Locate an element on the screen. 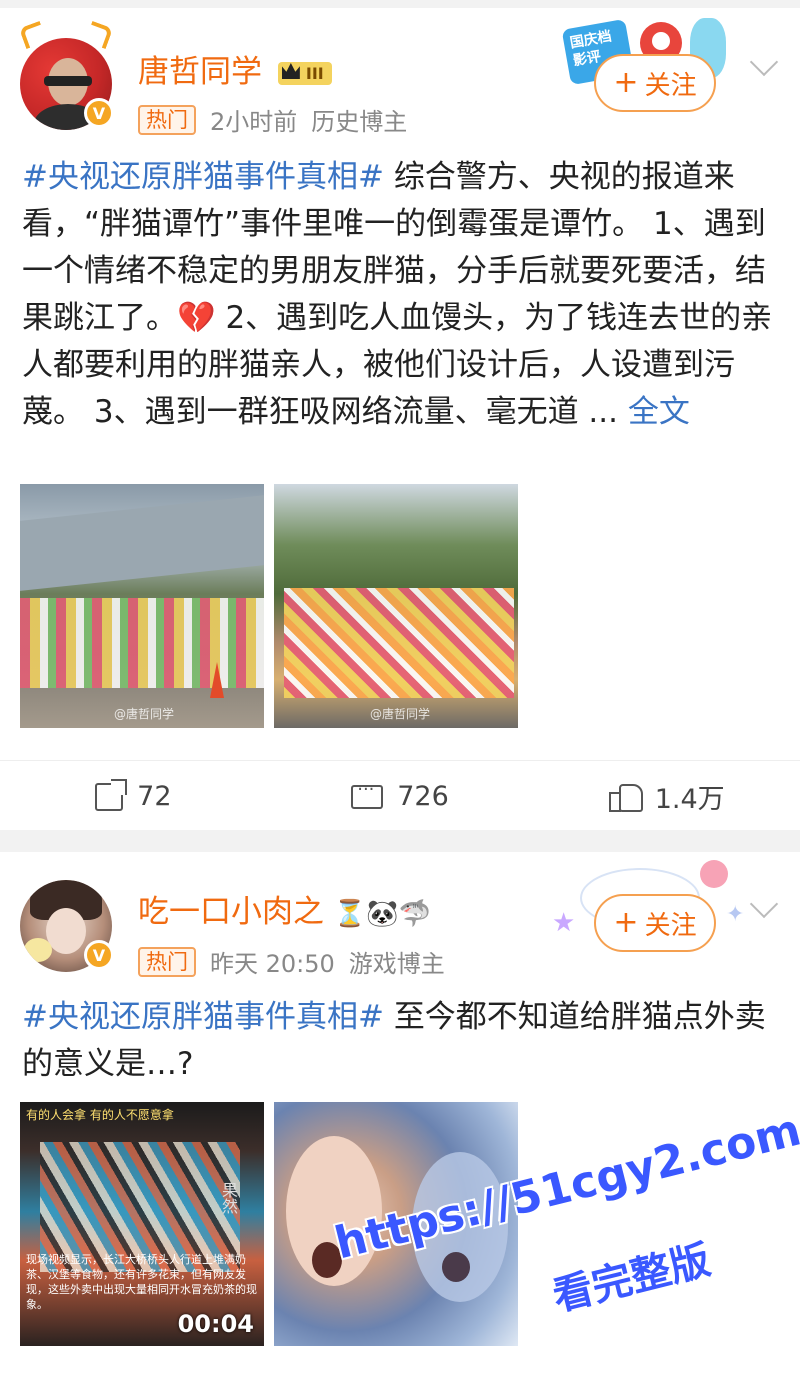  author-category: 历史博主 is located at coordinates (359, 122).